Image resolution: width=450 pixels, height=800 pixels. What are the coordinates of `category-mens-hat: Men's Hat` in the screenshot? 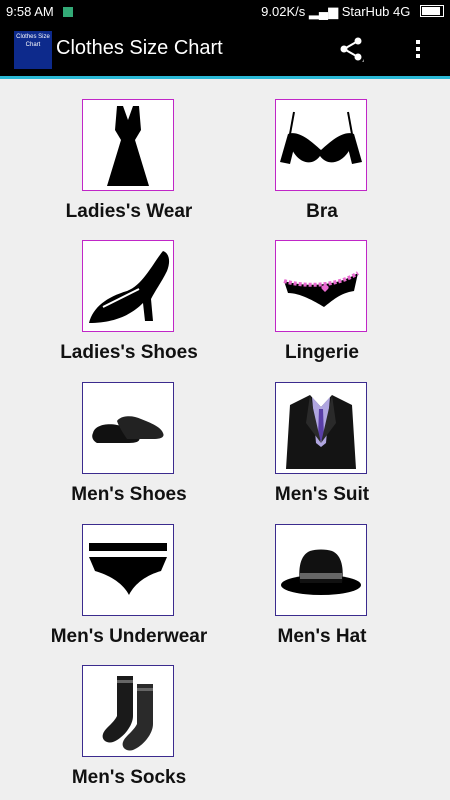 It's located at (322, 574).